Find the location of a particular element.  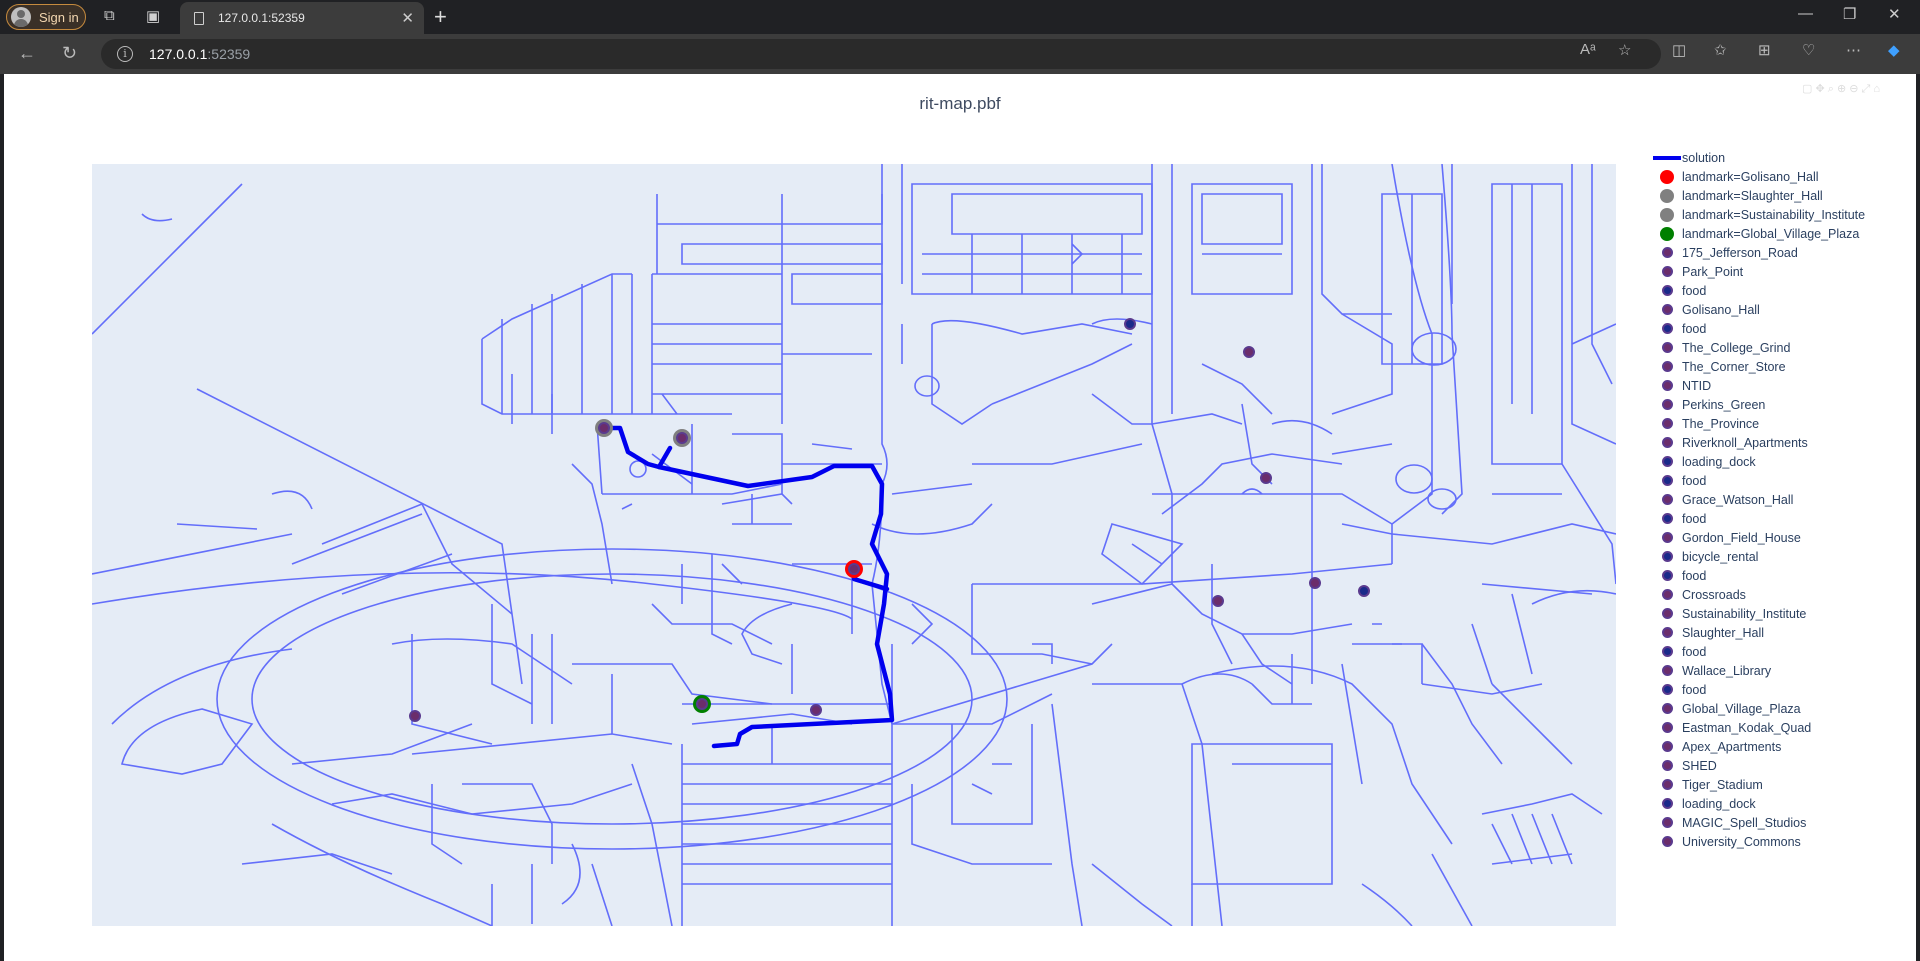

legend-item: The_Province is located at coordinates (1780, 423).